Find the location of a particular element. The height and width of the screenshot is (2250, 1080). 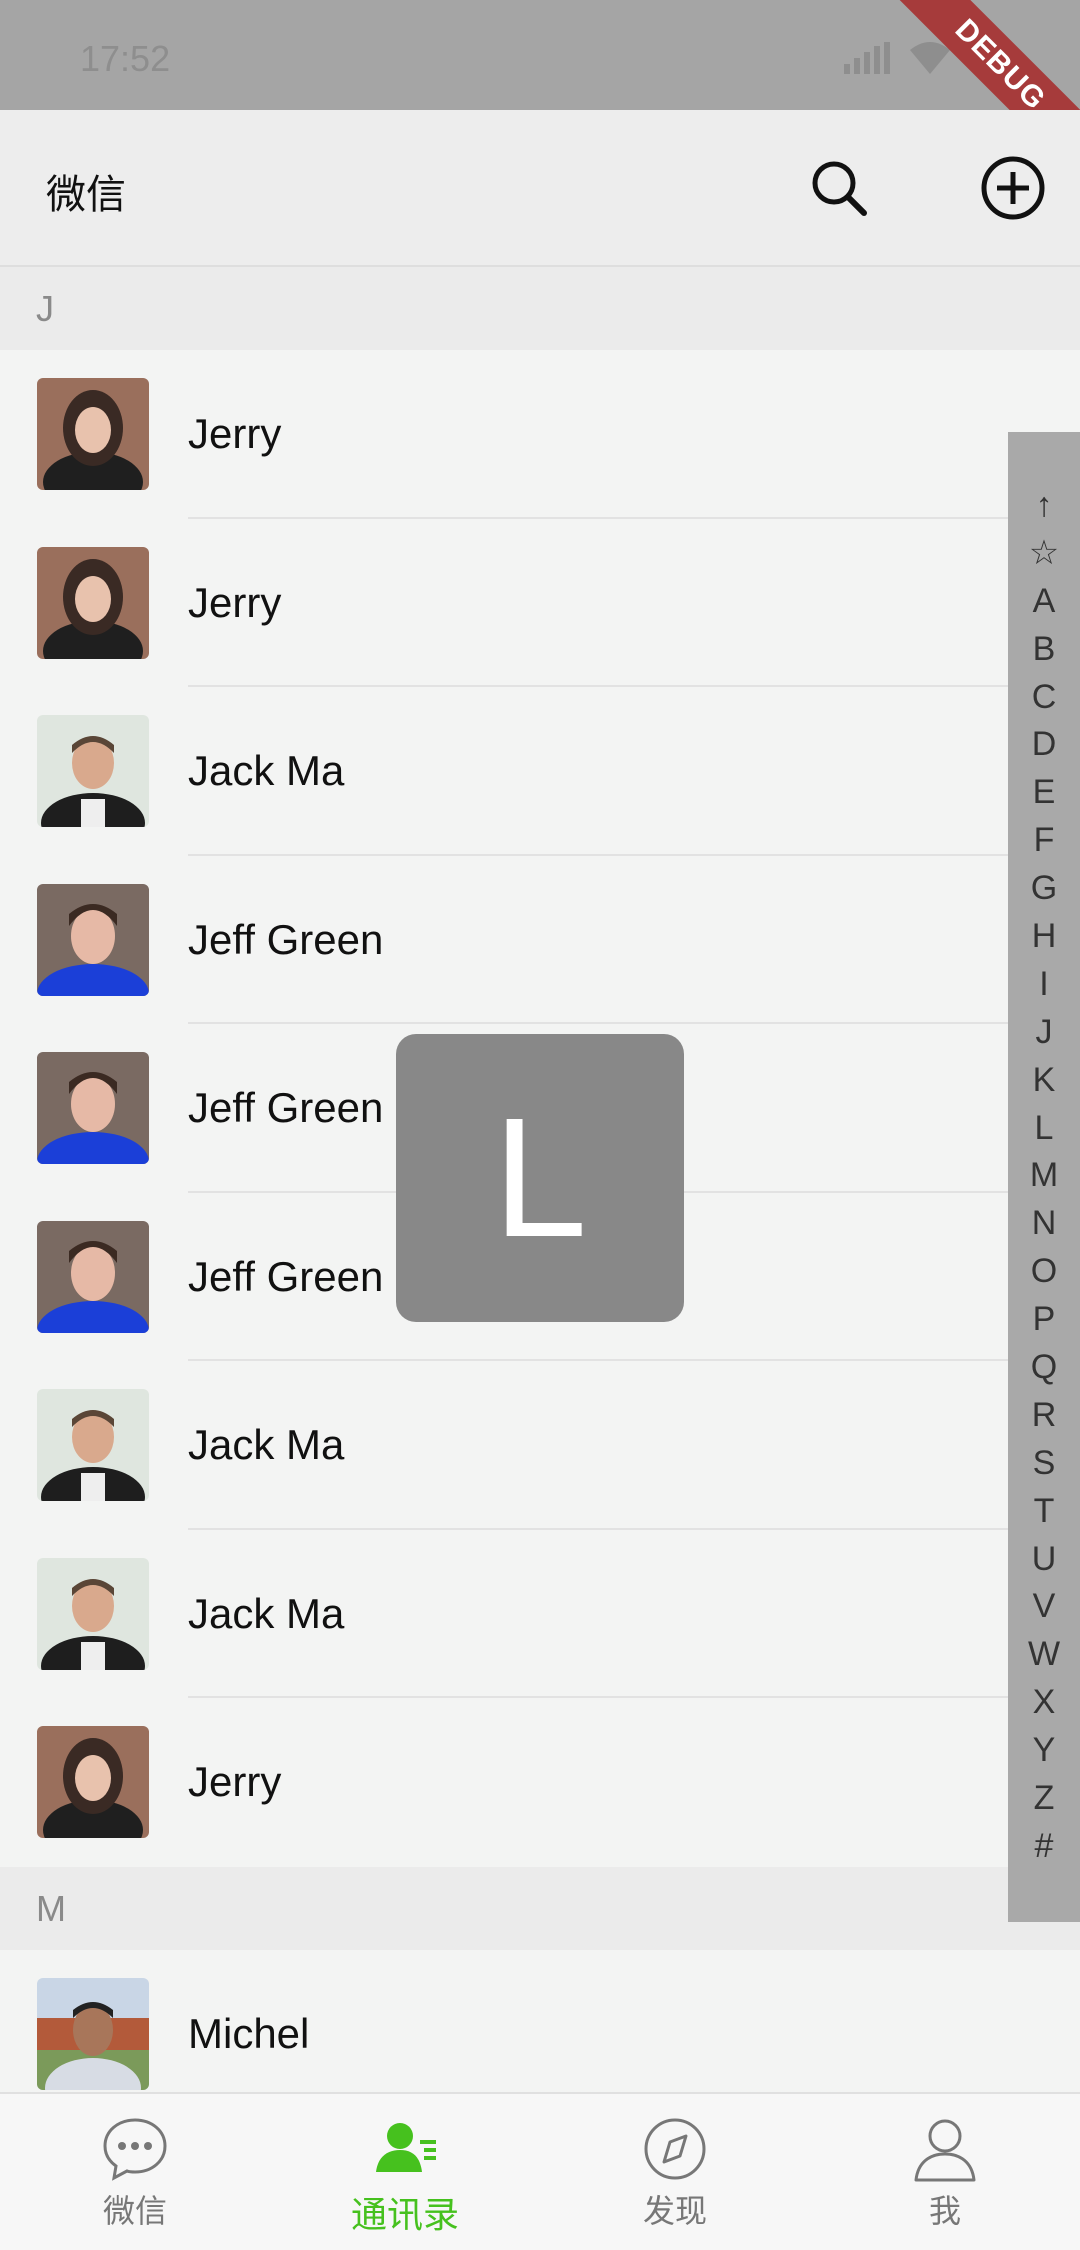

tab-chats: 微信 is located at coordinates (135, 2172).